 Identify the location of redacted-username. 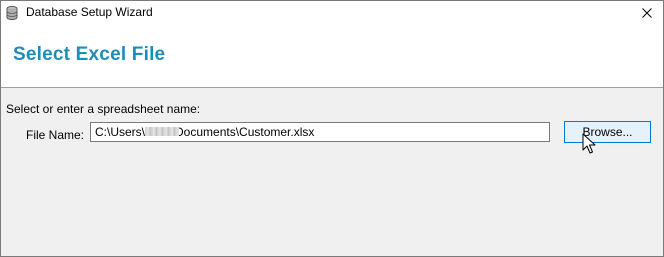
(162, 131).